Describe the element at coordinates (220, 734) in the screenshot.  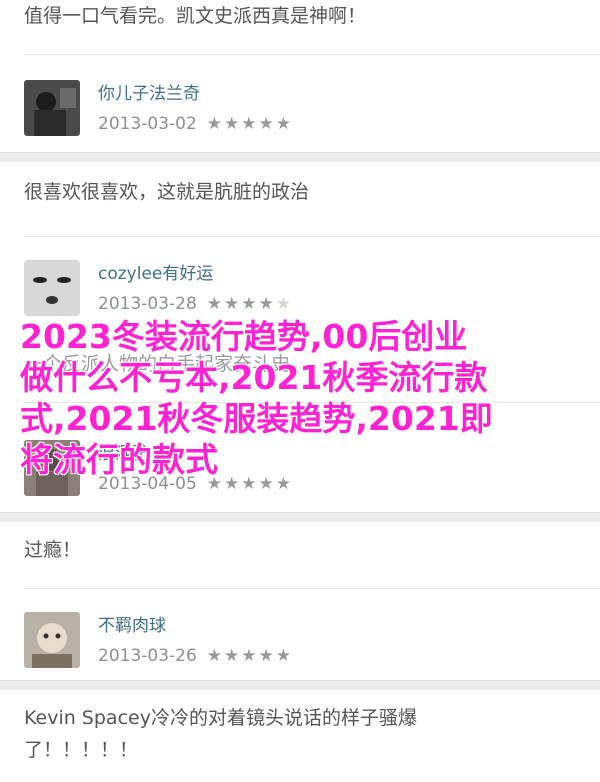
I see `comment-text: Kevin Spacey冷冷的对着镜头说话的样子骚爆了！！！！！` at that location.